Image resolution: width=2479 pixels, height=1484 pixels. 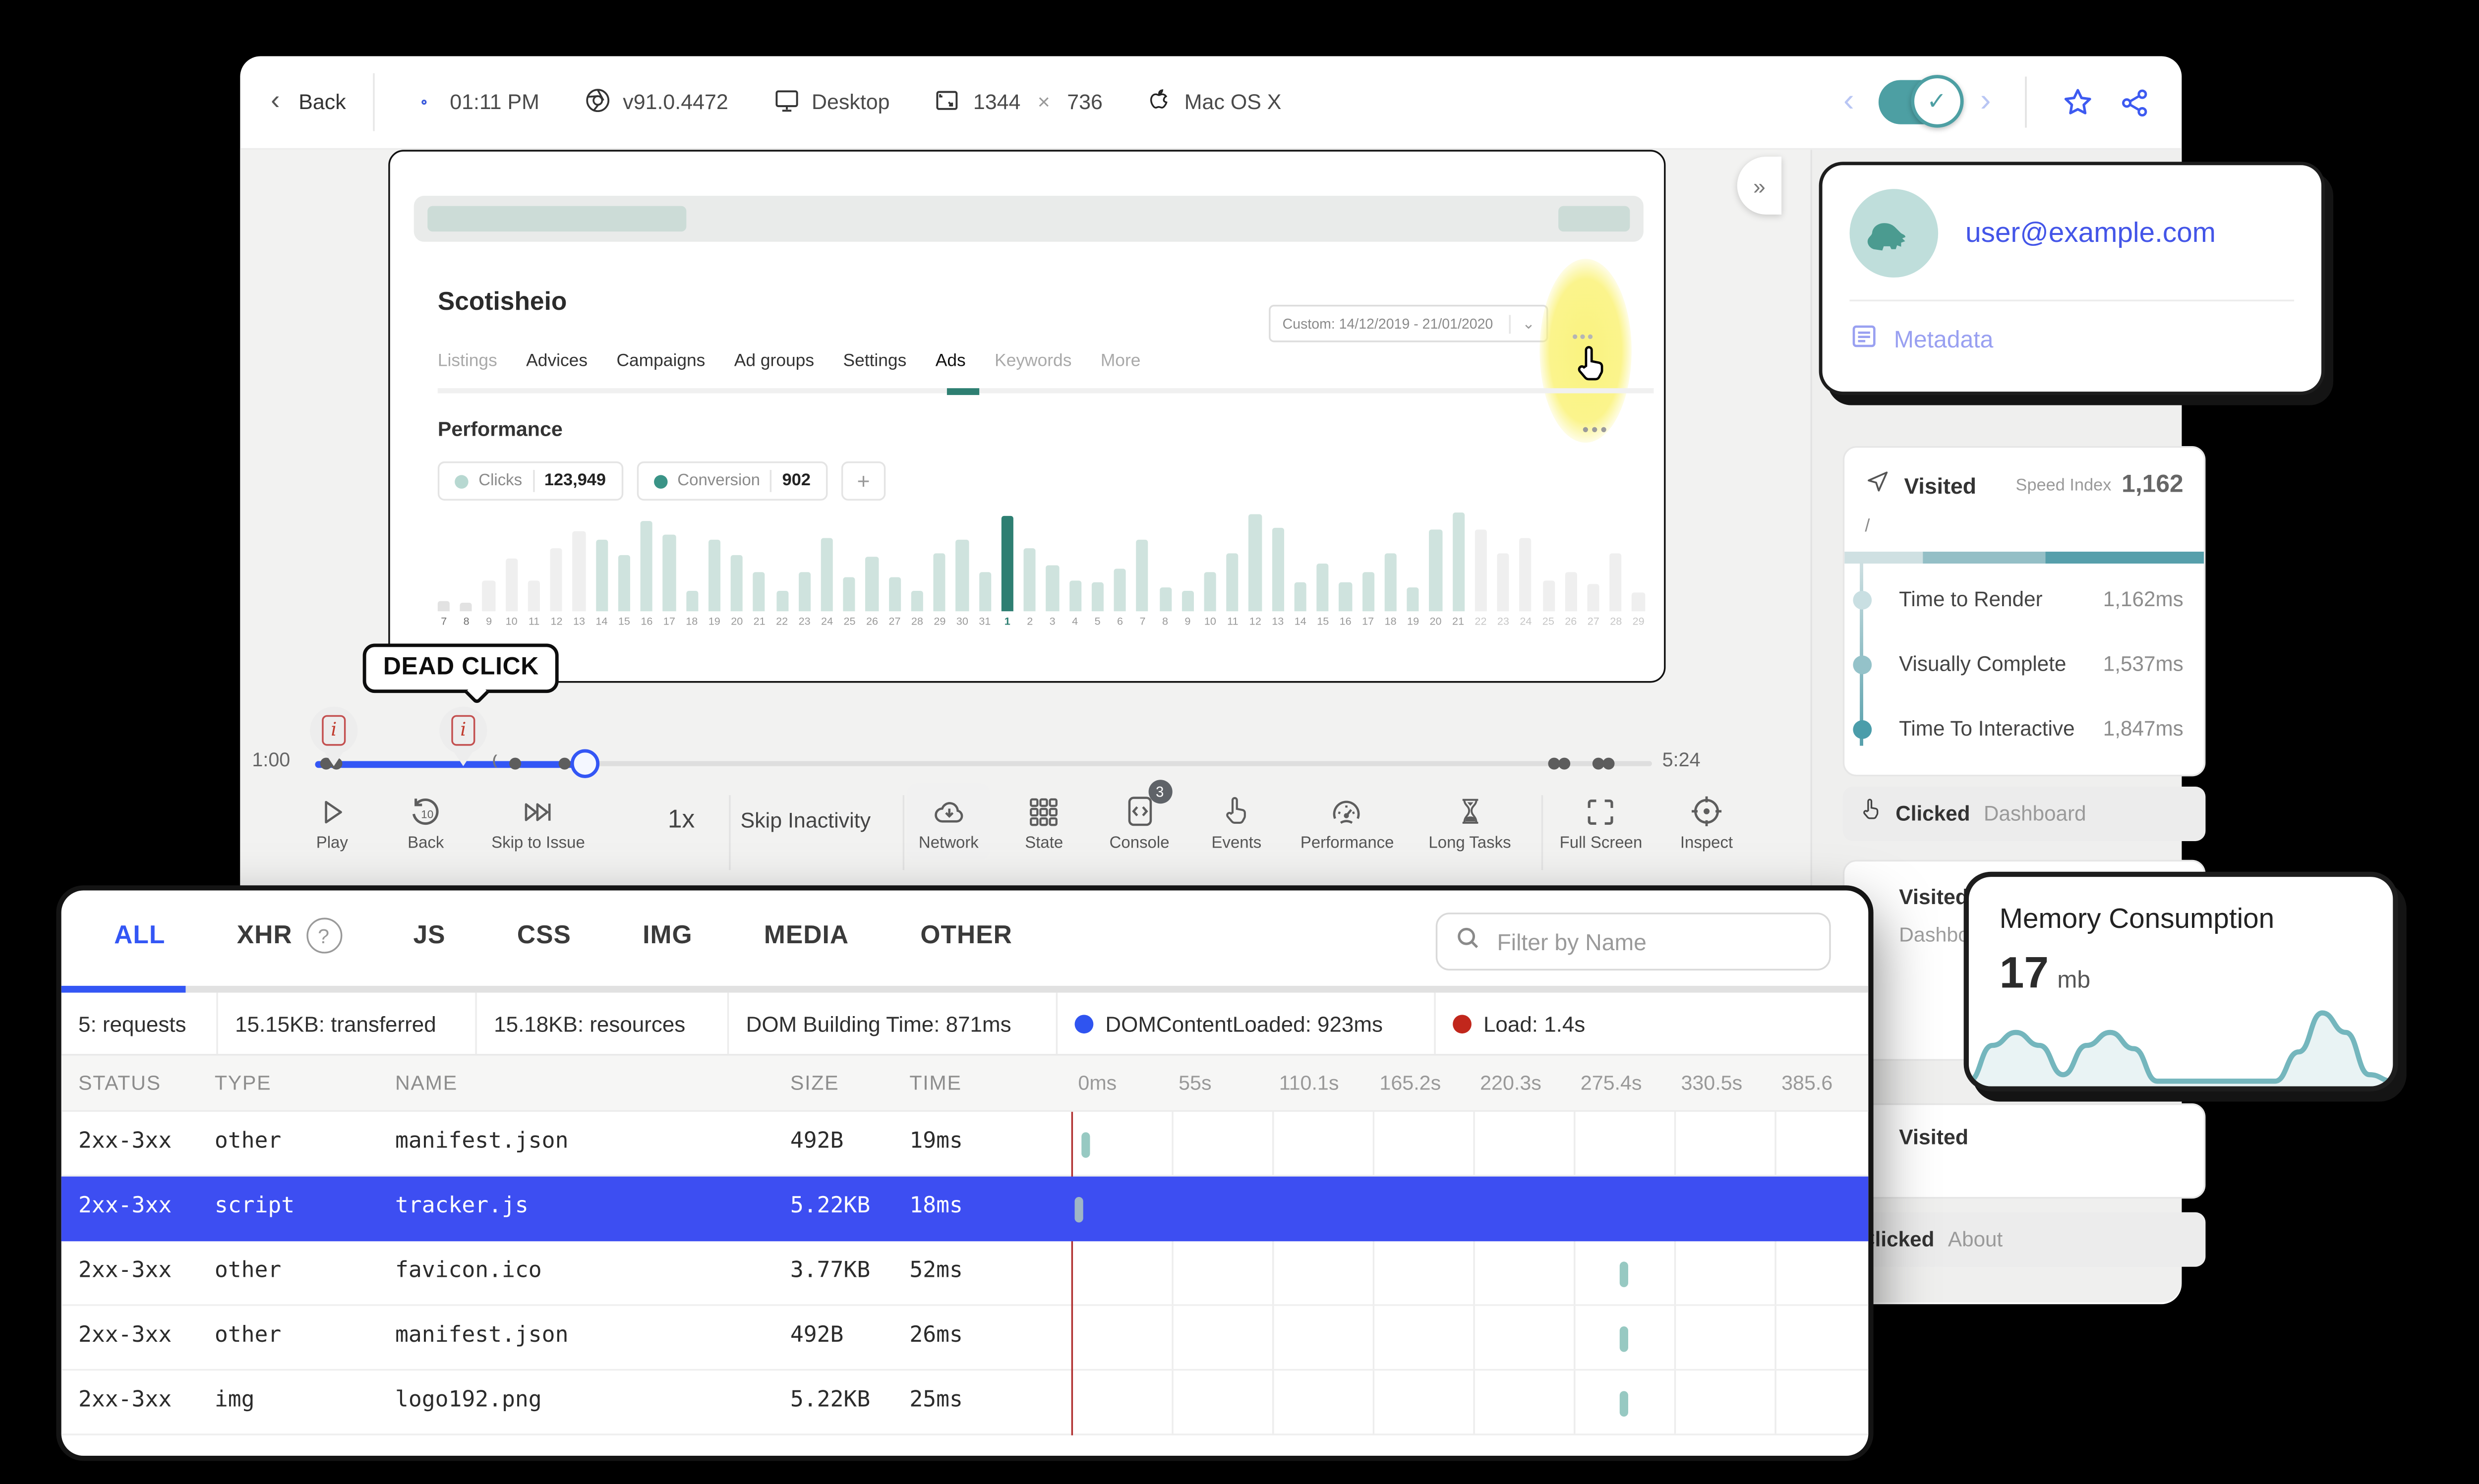 I want to click on state-button: State, so click(x=1044, y=822).